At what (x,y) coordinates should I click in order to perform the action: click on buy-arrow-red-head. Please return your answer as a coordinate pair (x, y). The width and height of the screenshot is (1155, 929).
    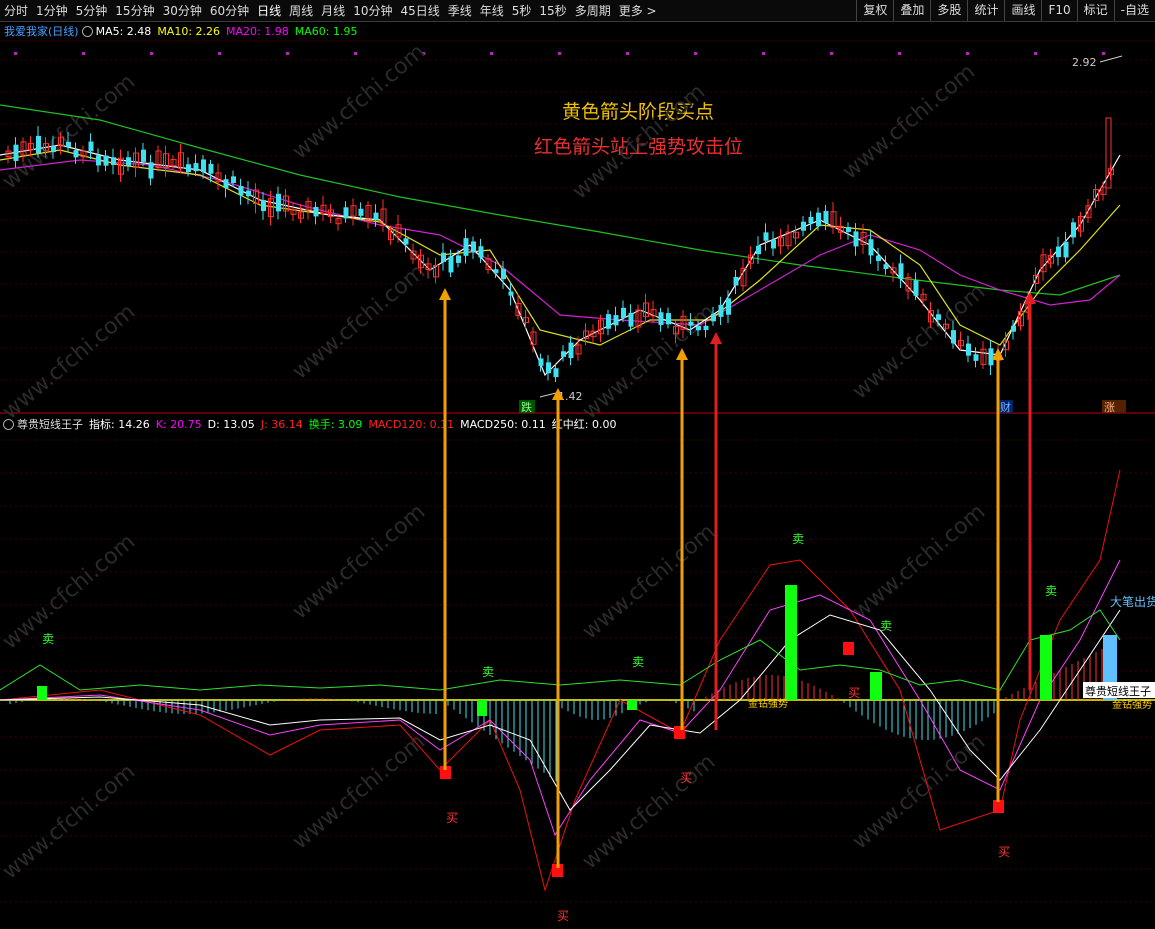
    Looking at the image, I should click on (716, 338).